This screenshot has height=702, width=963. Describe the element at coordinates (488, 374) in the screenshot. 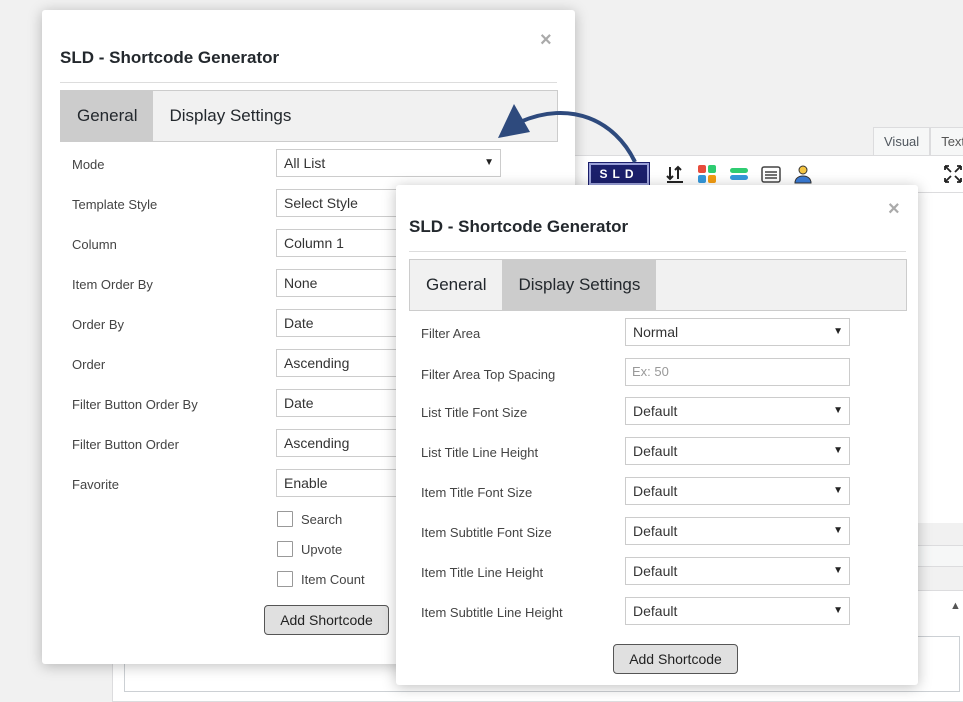

I see `filter-area-top-spacing-label: Filter Area Top Spacing` at that location.